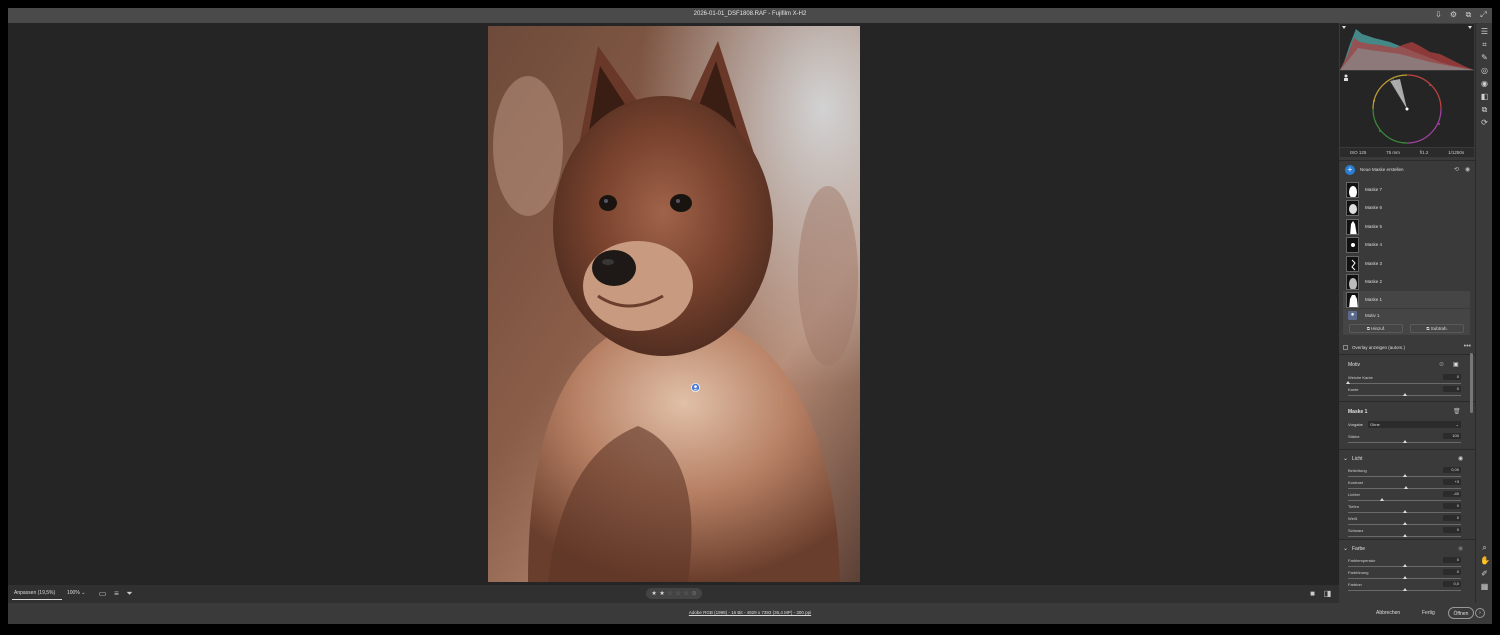  I want to click on reset-icon: ⟲, so click(1458, 170).